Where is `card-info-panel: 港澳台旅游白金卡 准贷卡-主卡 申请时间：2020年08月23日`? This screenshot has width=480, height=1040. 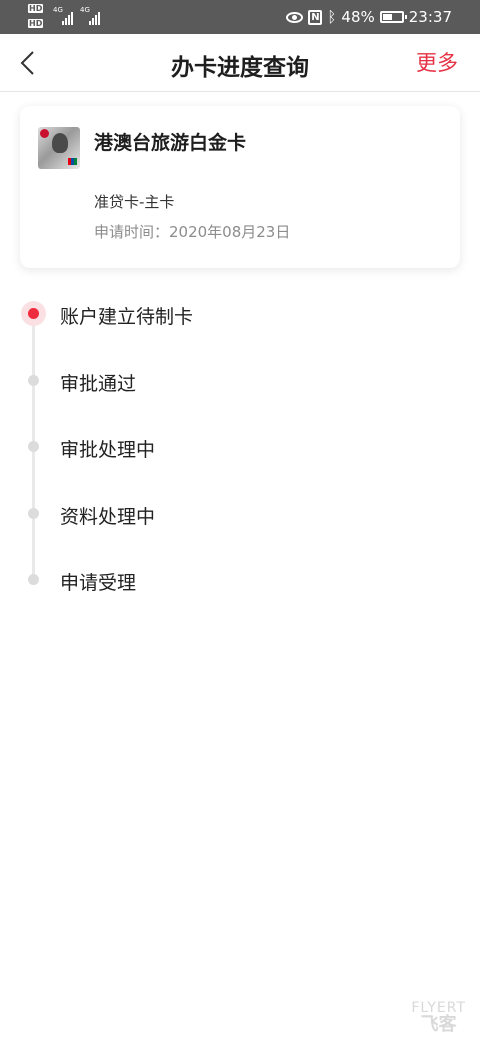 card-info-panel: 港澳台旅游白金卡 准贷卡-主卡 申请时间：2020年08月23日 is located at coordinates (240, 187).